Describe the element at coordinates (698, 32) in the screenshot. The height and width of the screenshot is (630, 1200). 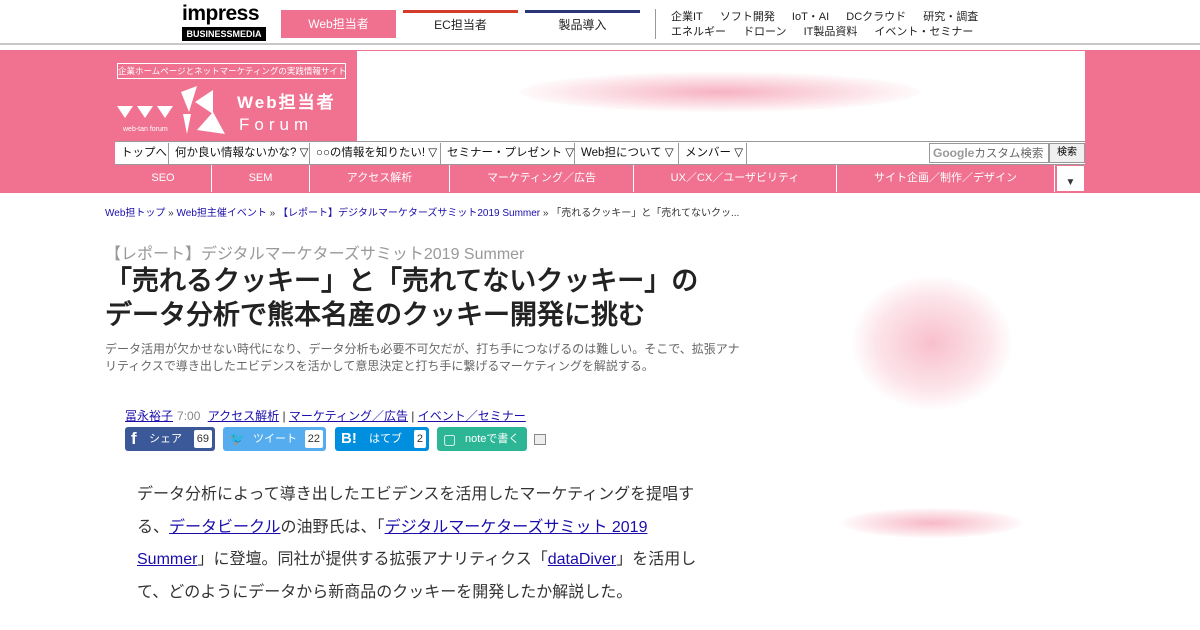
I see `network-link: エネルギー` at that location.